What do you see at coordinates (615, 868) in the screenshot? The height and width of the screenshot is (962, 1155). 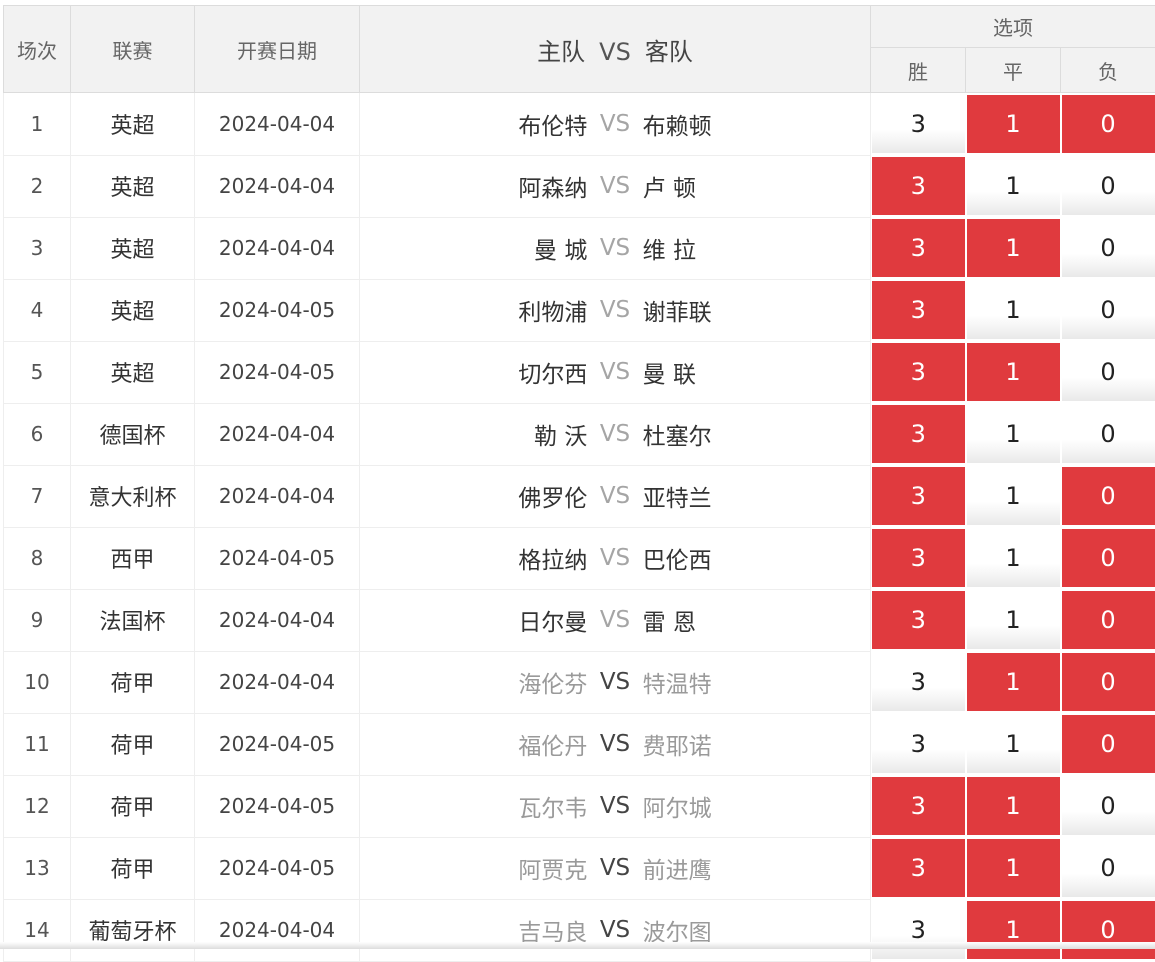 I see `row-match: 阿贾克VS前进鹰` at bounding box center [615, 868].